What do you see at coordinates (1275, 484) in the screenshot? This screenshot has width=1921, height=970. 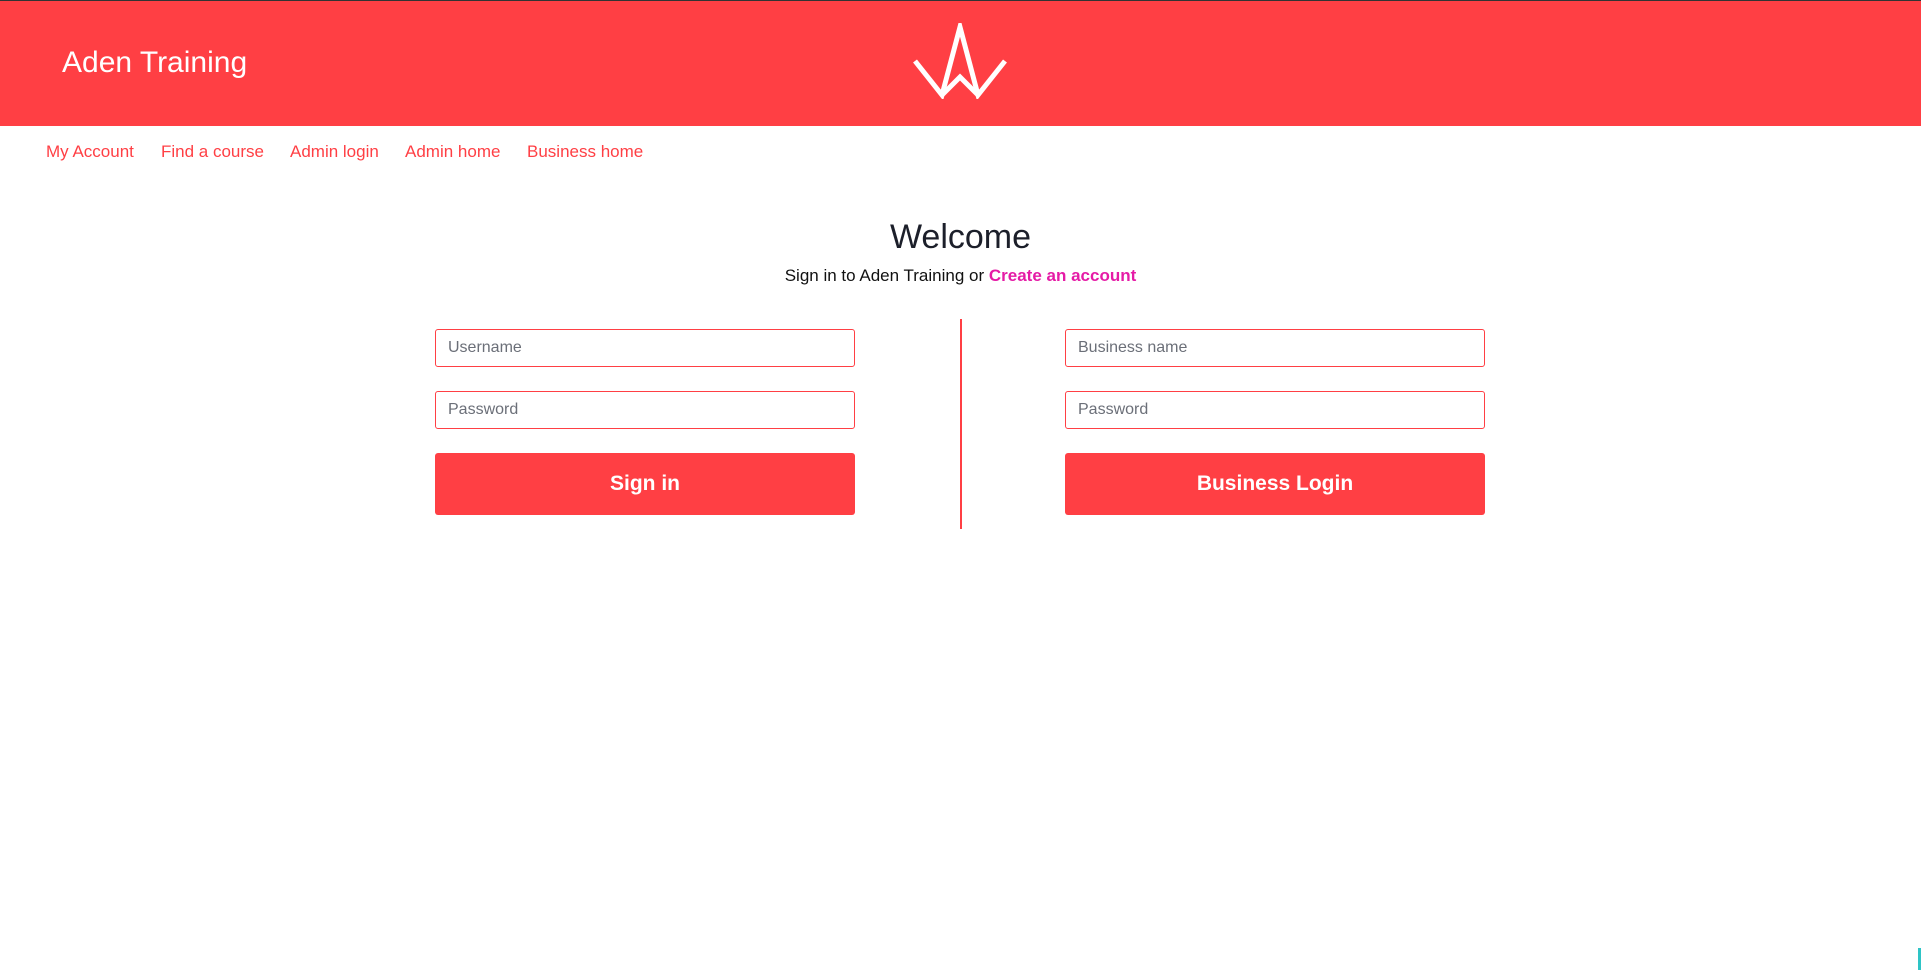 I see `business-login-button: Business Login` at bounding box center [1275, 484].